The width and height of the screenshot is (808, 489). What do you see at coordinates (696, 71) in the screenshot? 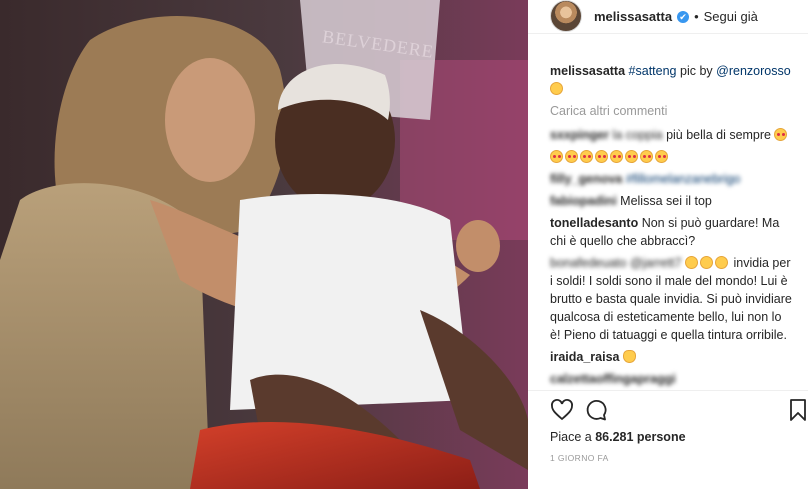
I see `caption-text: pic by` at bounding box center [696, 71].